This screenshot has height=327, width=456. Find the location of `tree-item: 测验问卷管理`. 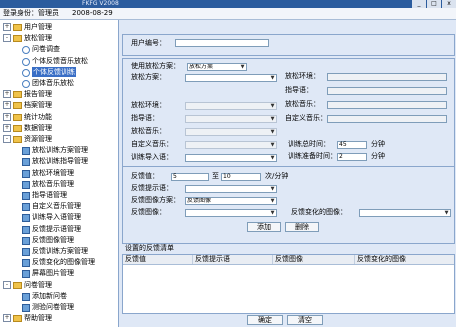

tree-item: 测验问卷管理 is located at coordinates (59, 307).